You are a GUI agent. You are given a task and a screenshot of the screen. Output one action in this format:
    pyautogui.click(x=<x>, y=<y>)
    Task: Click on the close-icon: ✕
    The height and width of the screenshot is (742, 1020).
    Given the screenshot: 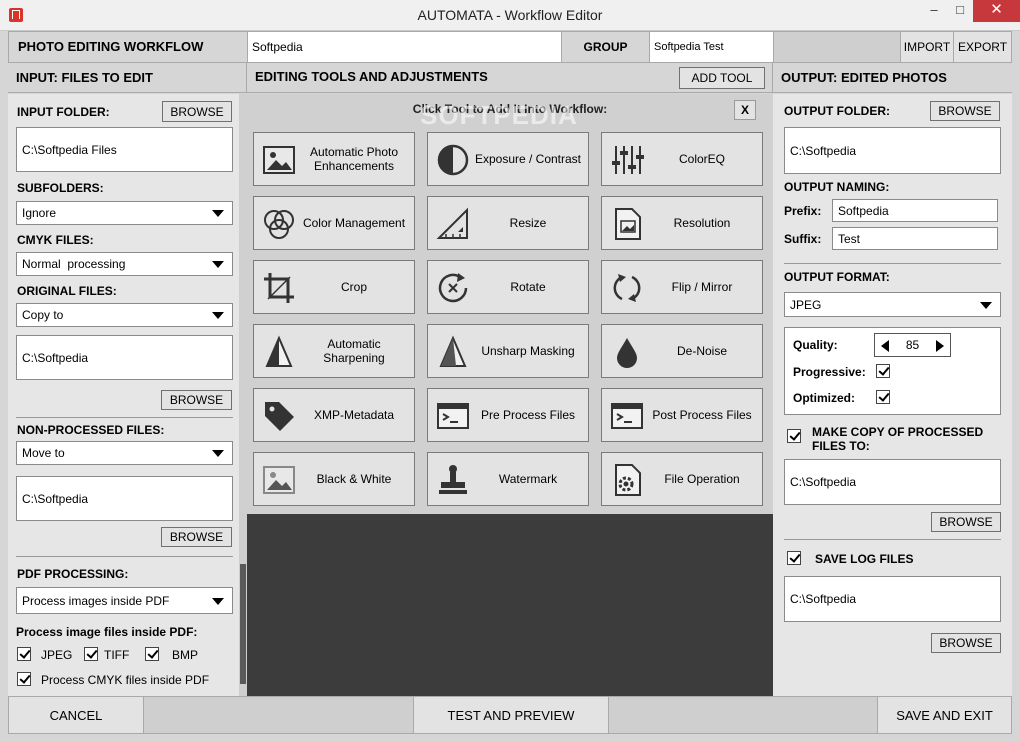 What is the action you would take?
    pyautogui.click(x=996, y=11)
    